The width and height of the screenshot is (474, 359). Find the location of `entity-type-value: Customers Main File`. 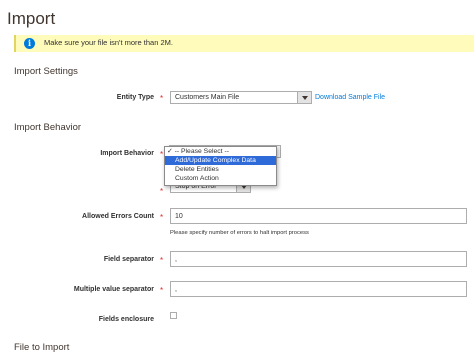

entity-type-value: Customers Main File is located at coordinates (207, 97).